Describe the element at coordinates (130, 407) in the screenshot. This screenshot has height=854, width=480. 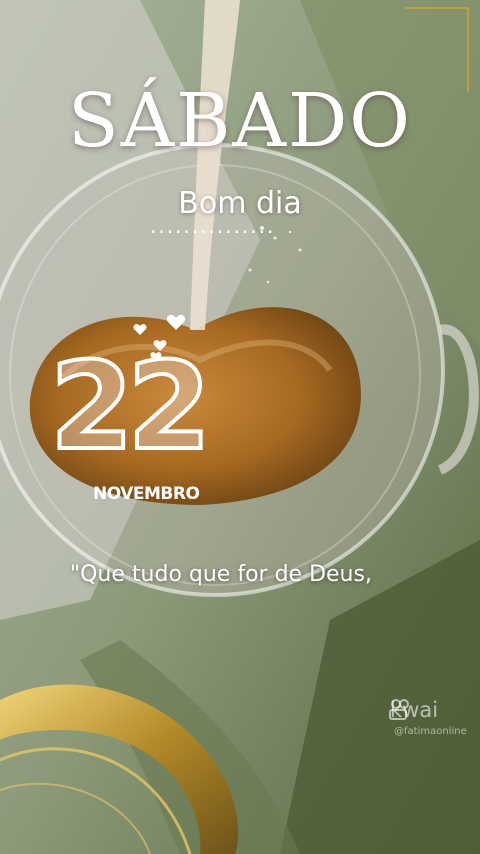
I see `day-number: 22` at that location.